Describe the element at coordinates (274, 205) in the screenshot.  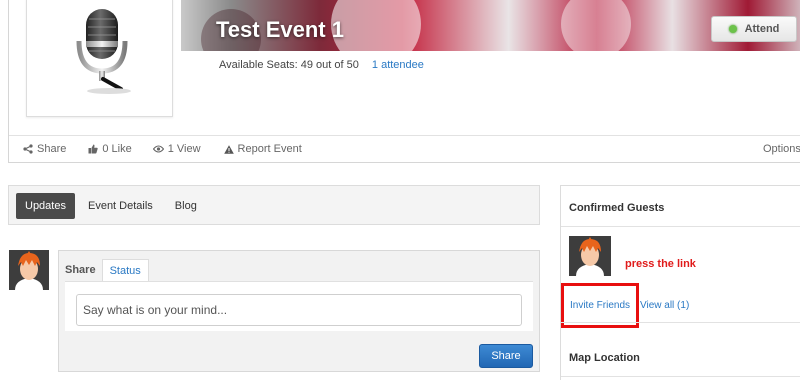
I see `event-tabs-panel: Updates Event Details Blog` at that location.